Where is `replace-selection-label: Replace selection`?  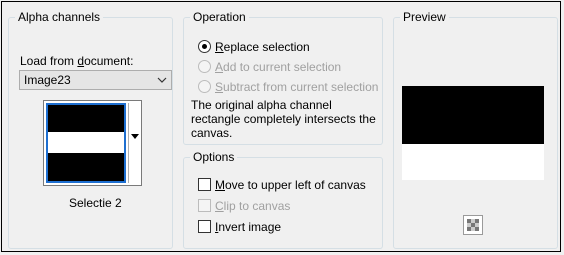 replace-selection-label: Replace selection is located at coordinates (262, 47).